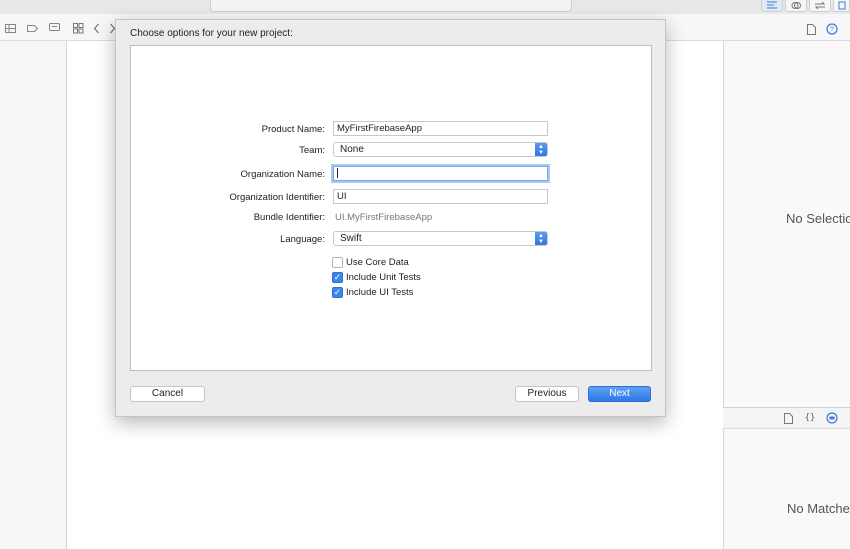 Image resolution: width=850 pixels, height=549 pixels. What do you see at coordinates (619, 394) in the screenshot?
I see `next-button: Next` at bounding box center [619, 394].